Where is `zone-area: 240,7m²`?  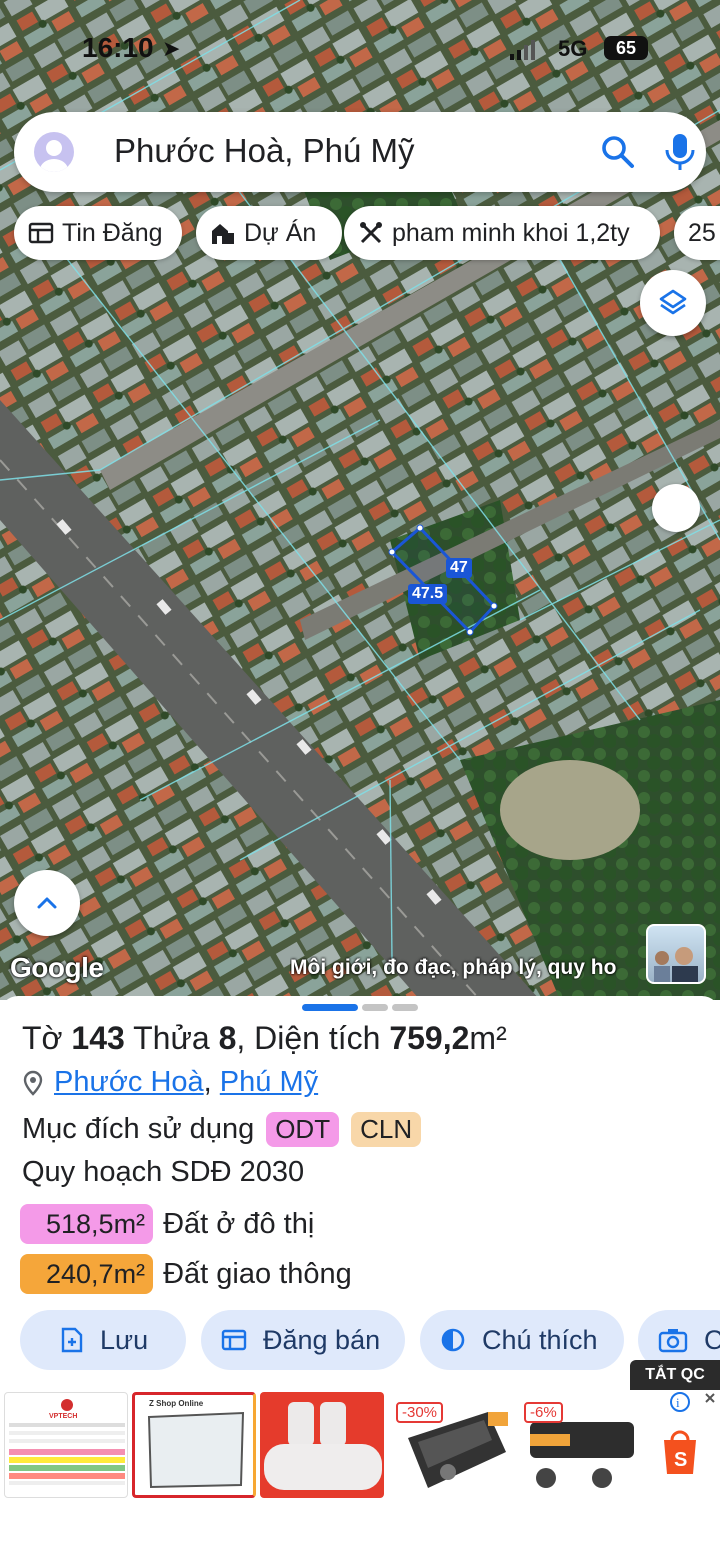 zone-area: 240,7m² is located at coordinates (87, 1274).